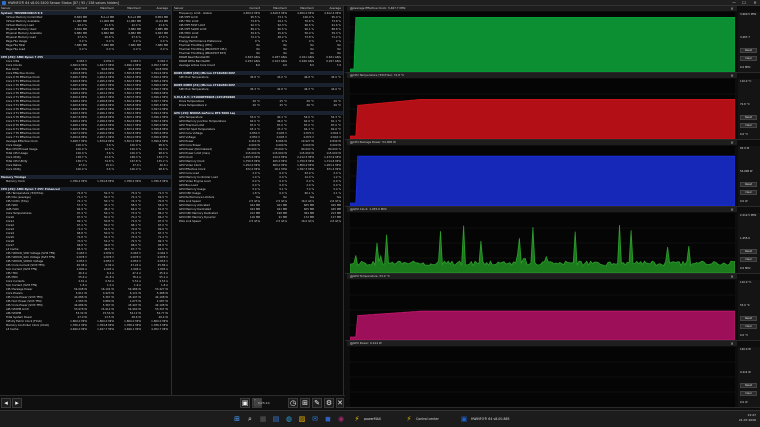 The image size is (760, 427). I want to click on graph-current-value: 9.414 W, so click(745, 372).